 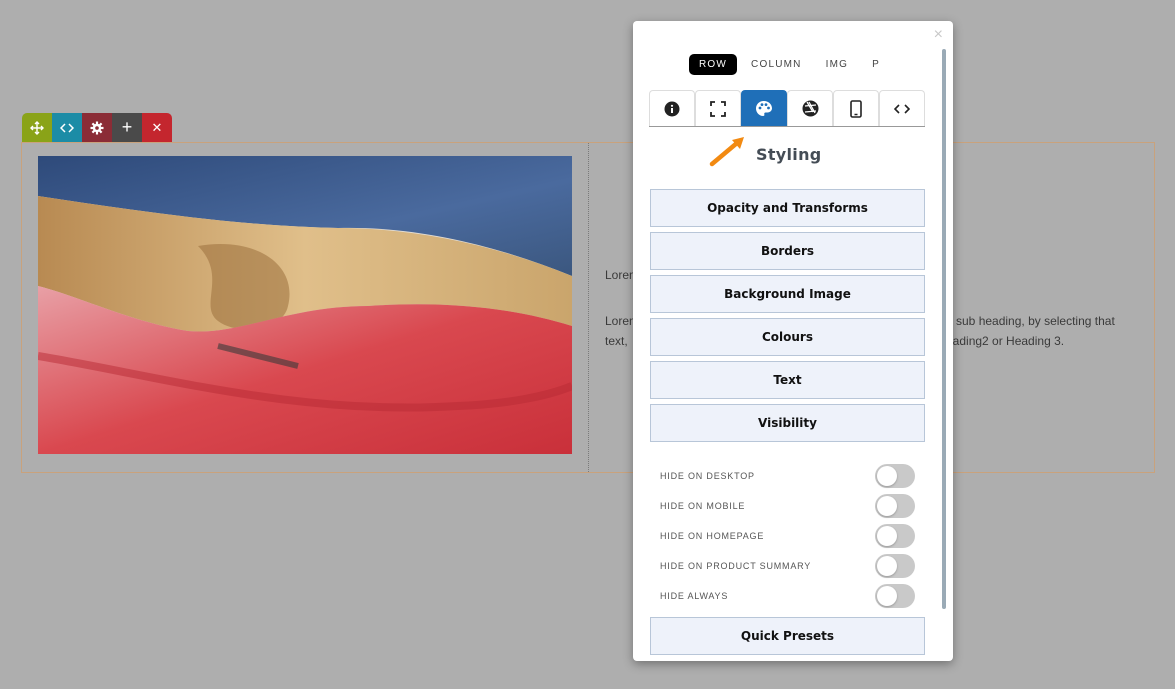 What do you see at coordinates (787, 380) in the screenshot?
I see `text-button: Text` at bounding box center [787, 380].